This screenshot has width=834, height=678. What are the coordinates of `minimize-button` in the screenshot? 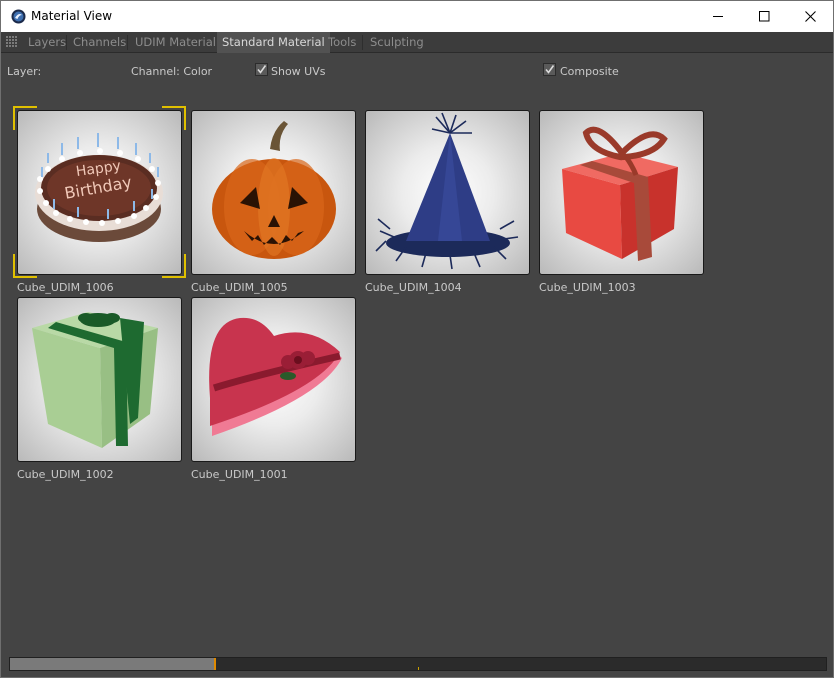 It's located at (718, 16).